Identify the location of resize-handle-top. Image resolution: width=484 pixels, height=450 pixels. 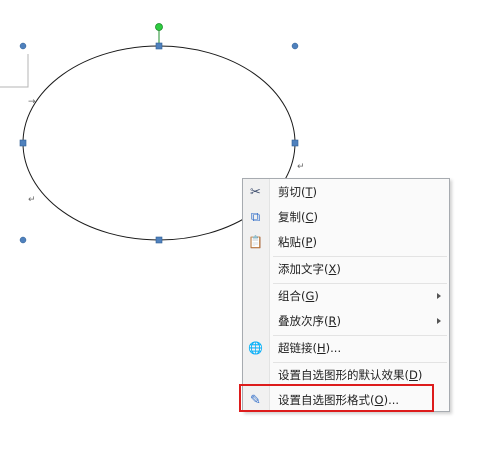
(159, 46).